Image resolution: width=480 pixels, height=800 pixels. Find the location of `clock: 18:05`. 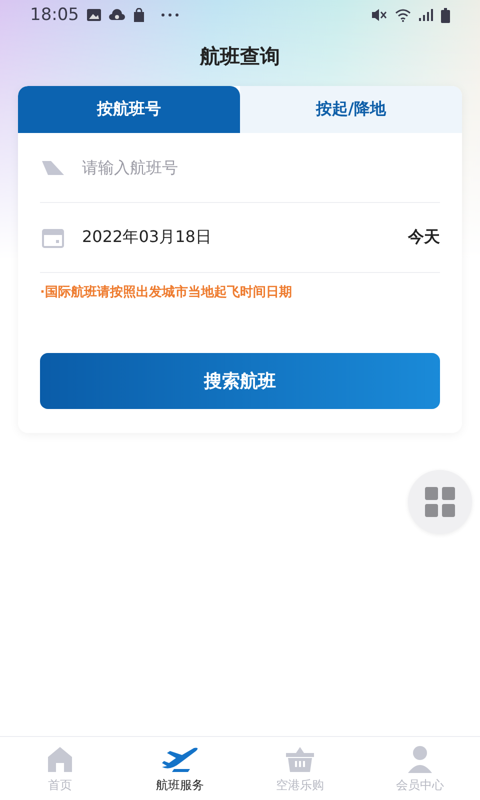

clock: 18:05 is located at coordinates (54, 15).